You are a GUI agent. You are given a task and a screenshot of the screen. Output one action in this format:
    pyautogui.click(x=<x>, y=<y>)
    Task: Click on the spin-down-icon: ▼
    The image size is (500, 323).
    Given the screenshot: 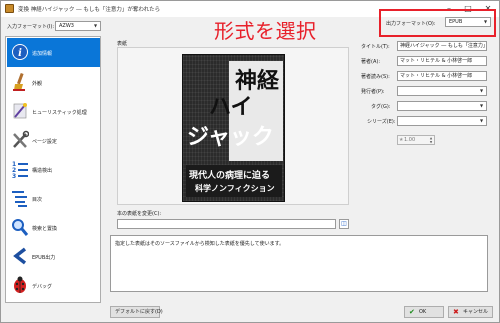 What is the action you would take?
    pyautogui.click(x=431, y=142)
    